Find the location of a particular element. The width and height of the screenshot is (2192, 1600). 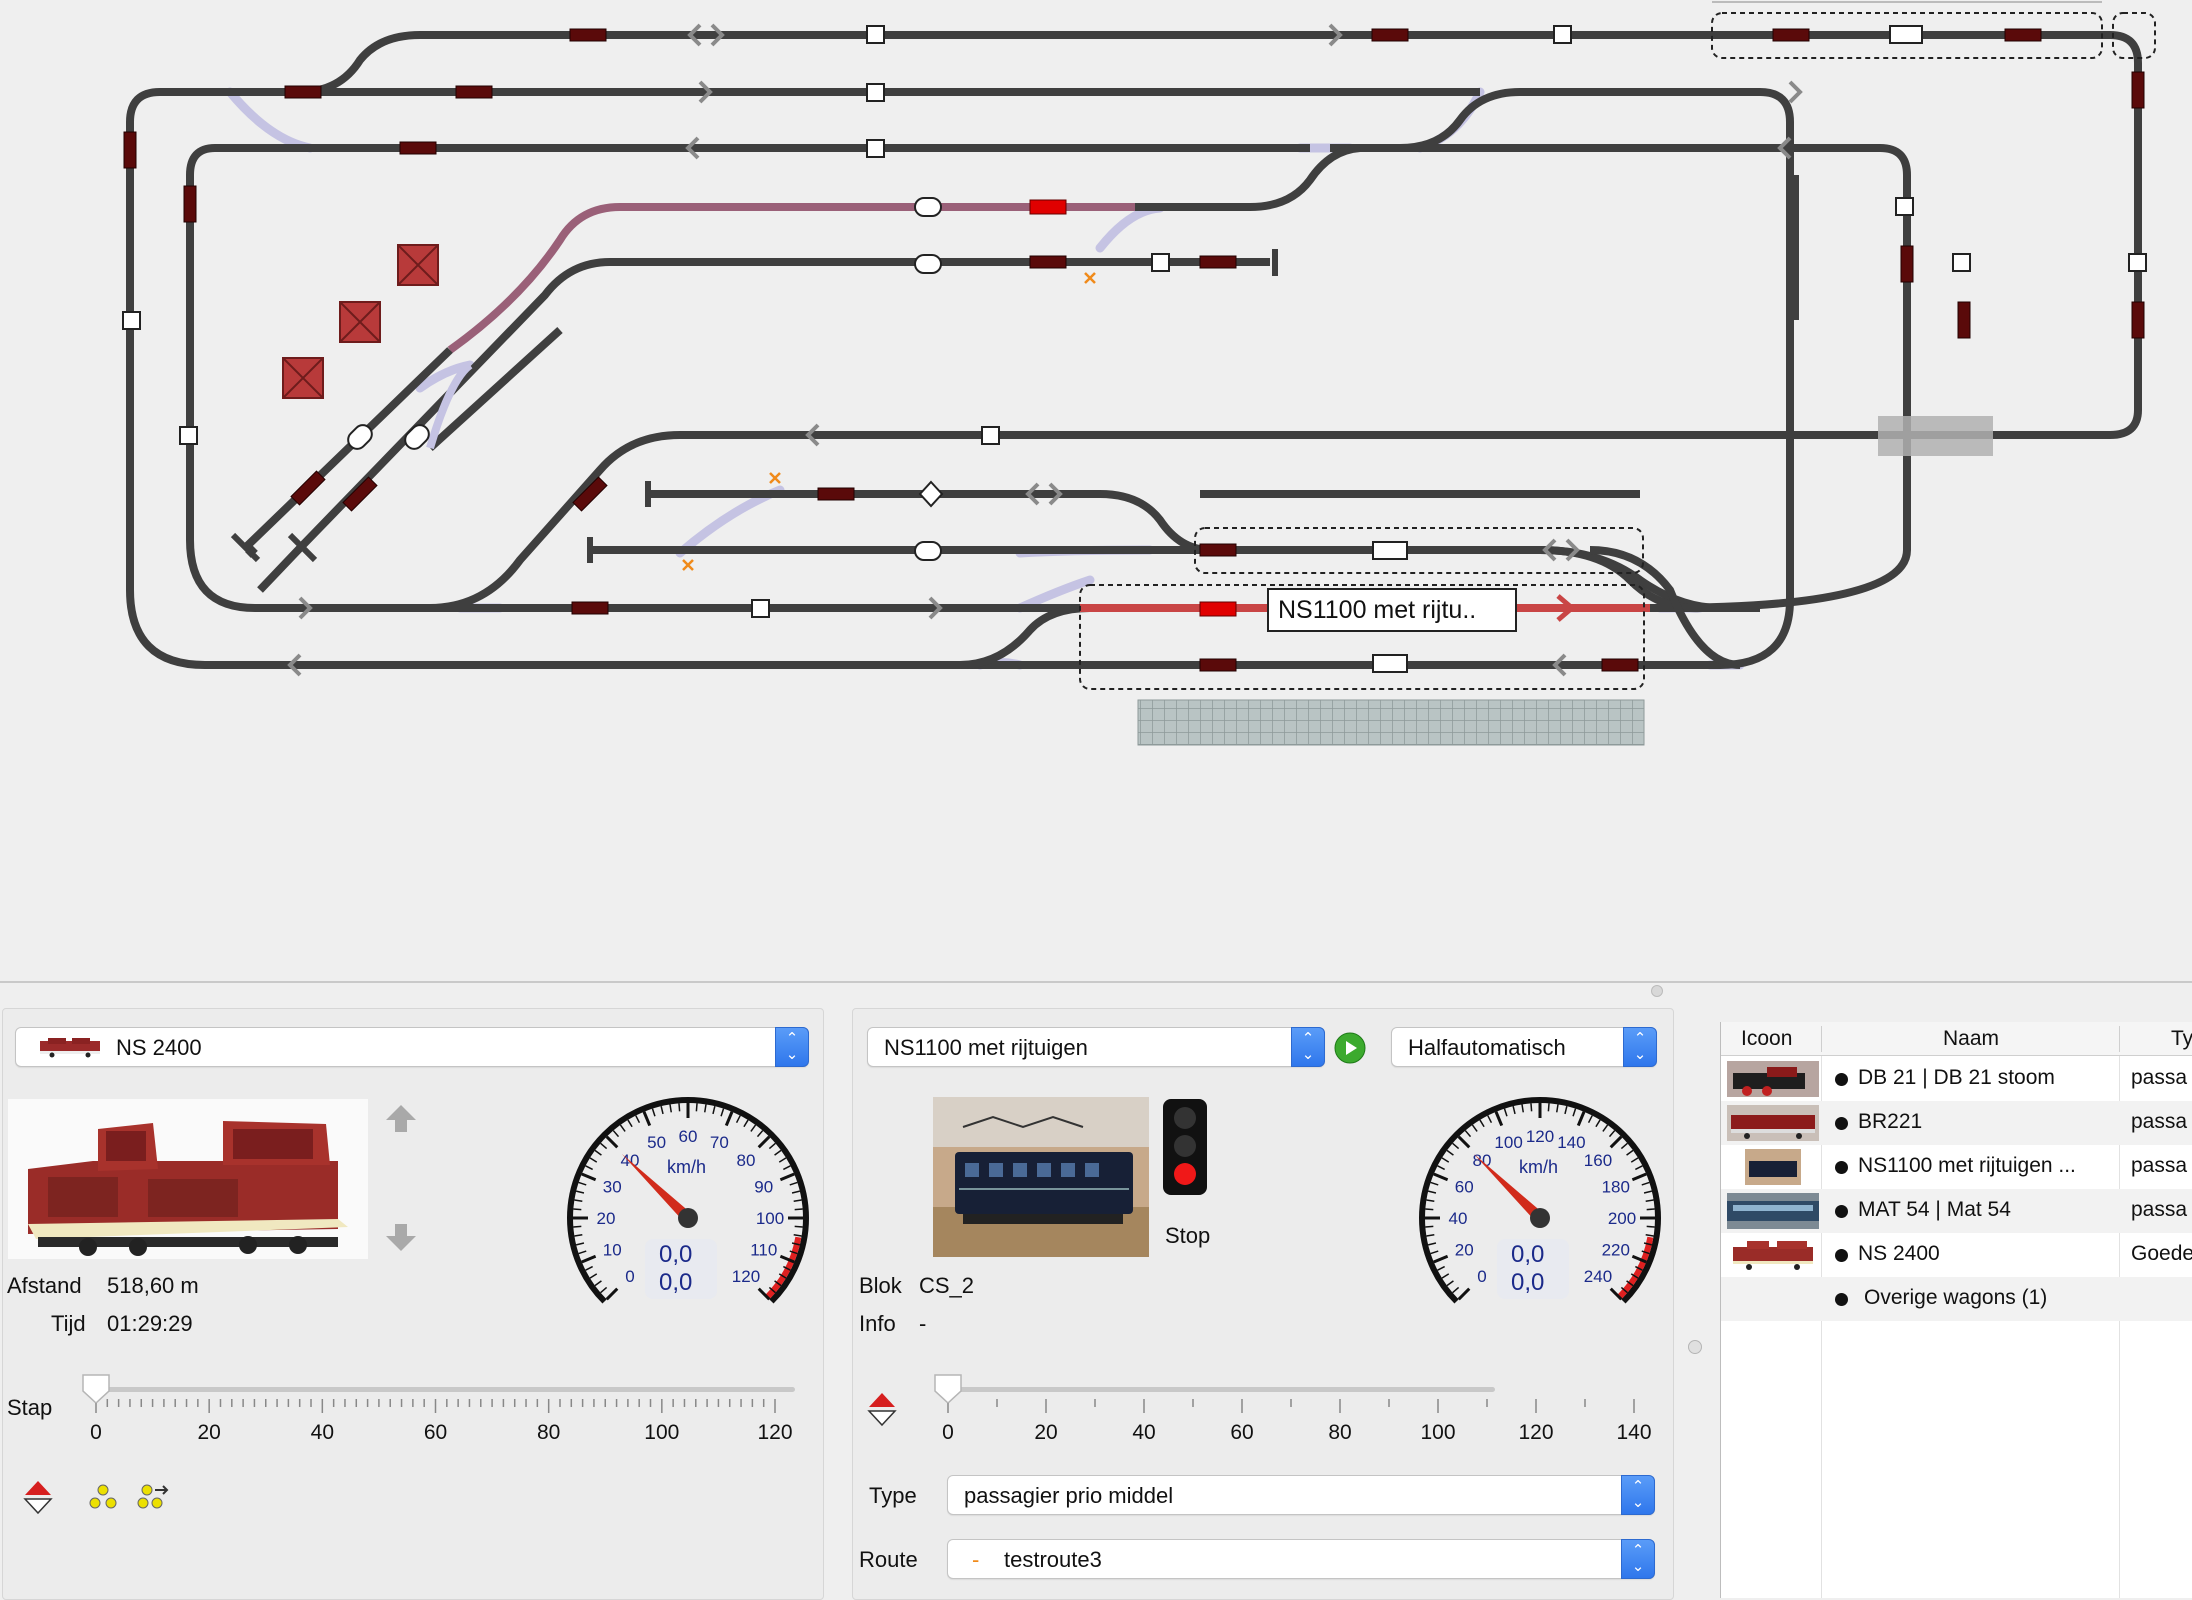

ns2400-thumbnail is located at coordinates (1773, 1255).